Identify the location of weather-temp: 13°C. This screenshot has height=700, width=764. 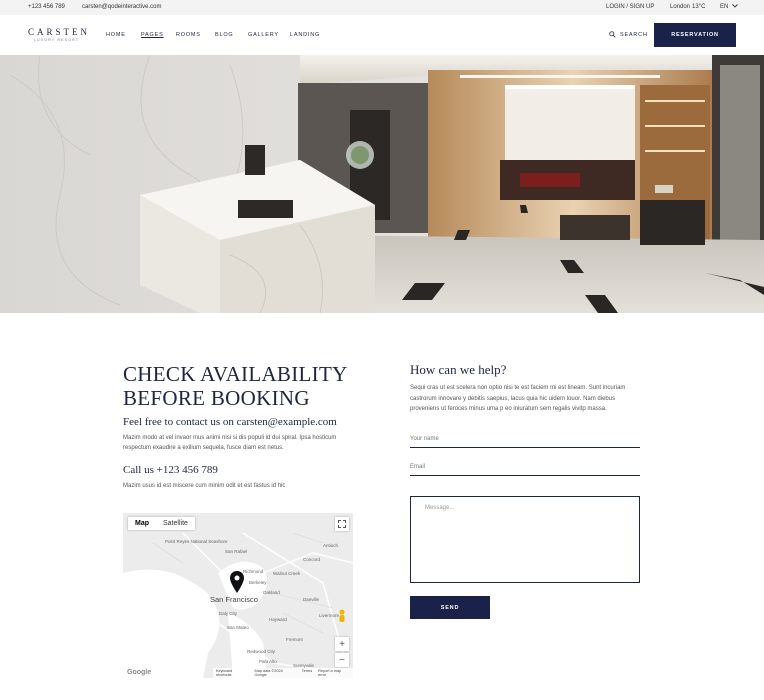
(699, 7).